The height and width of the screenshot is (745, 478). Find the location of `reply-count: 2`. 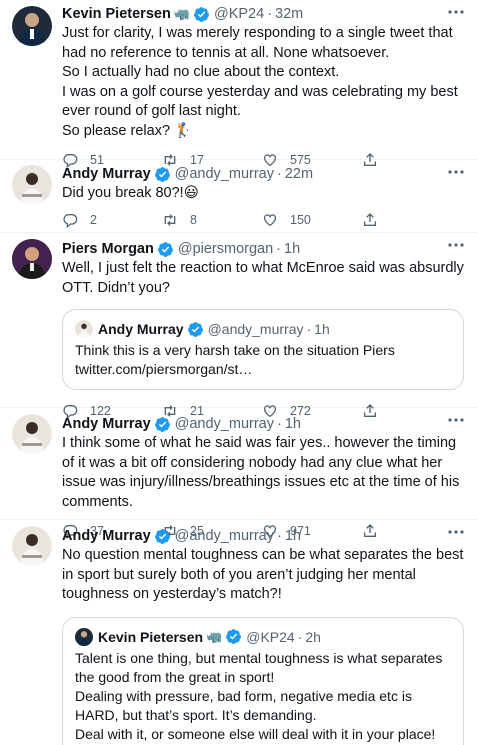

reply-count: 2 is located at coordinates (93, 219).